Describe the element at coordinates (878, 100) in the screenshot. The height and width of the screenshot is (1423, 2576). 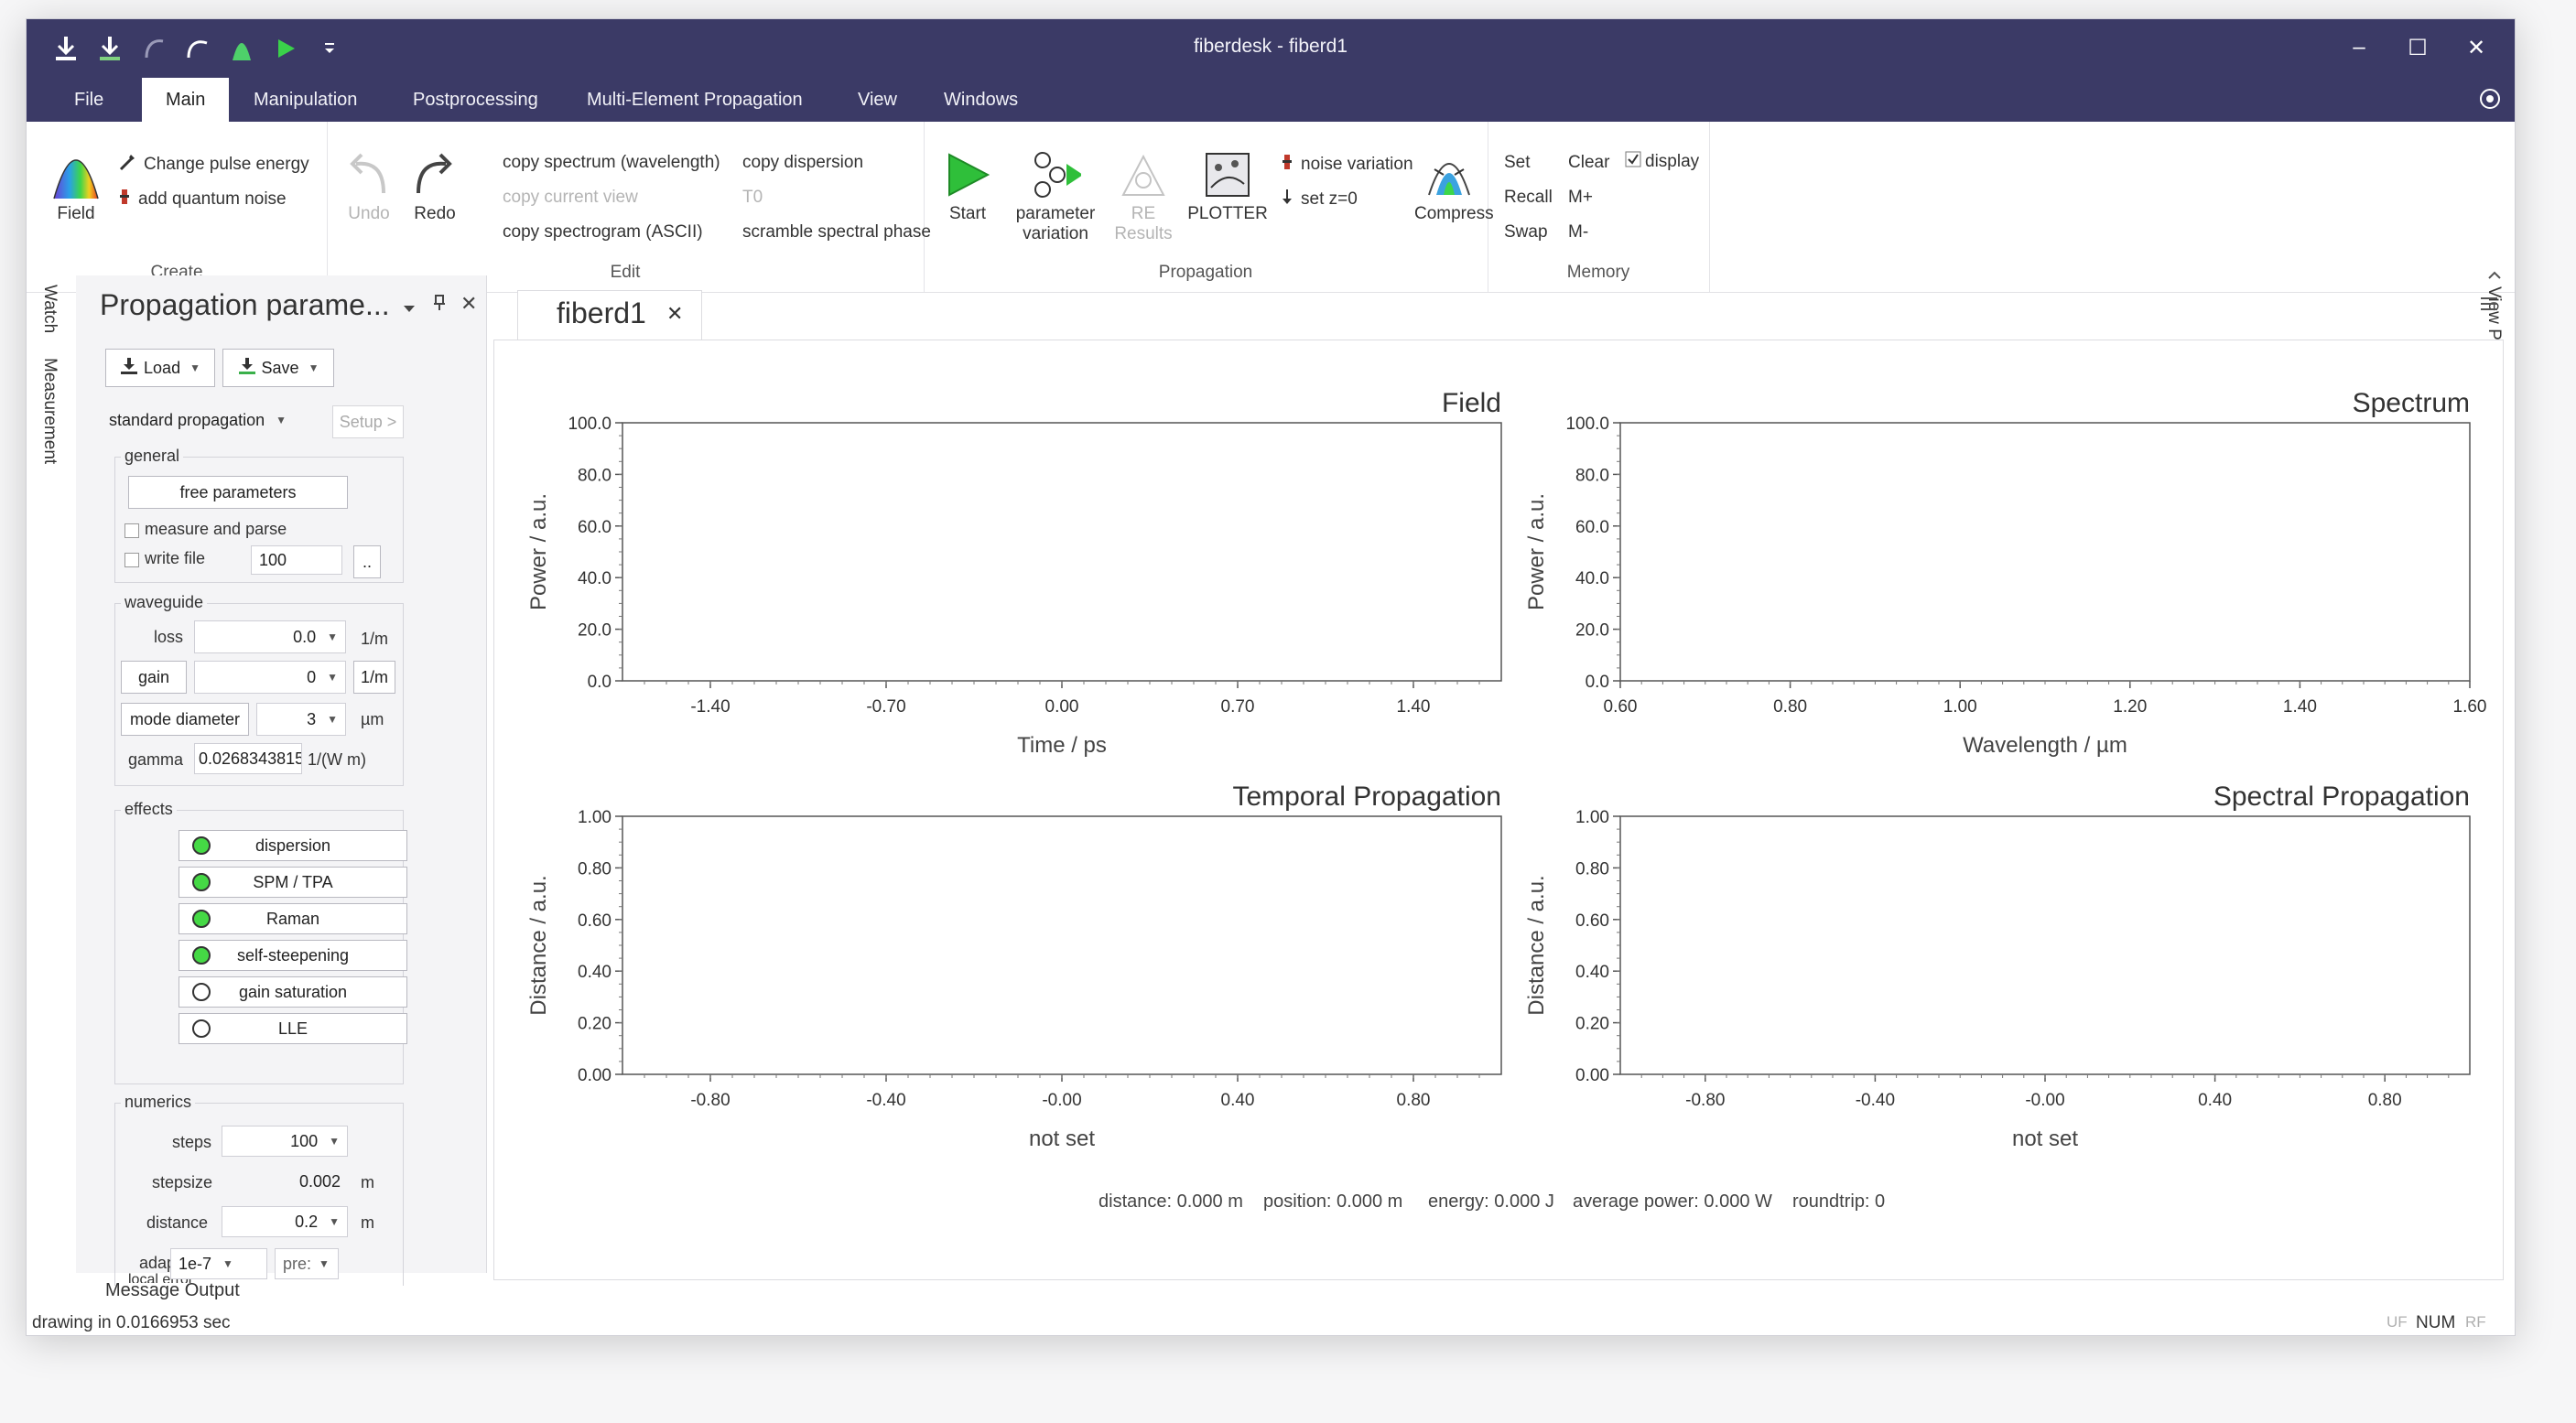
I see `tab-view: View` at that location.